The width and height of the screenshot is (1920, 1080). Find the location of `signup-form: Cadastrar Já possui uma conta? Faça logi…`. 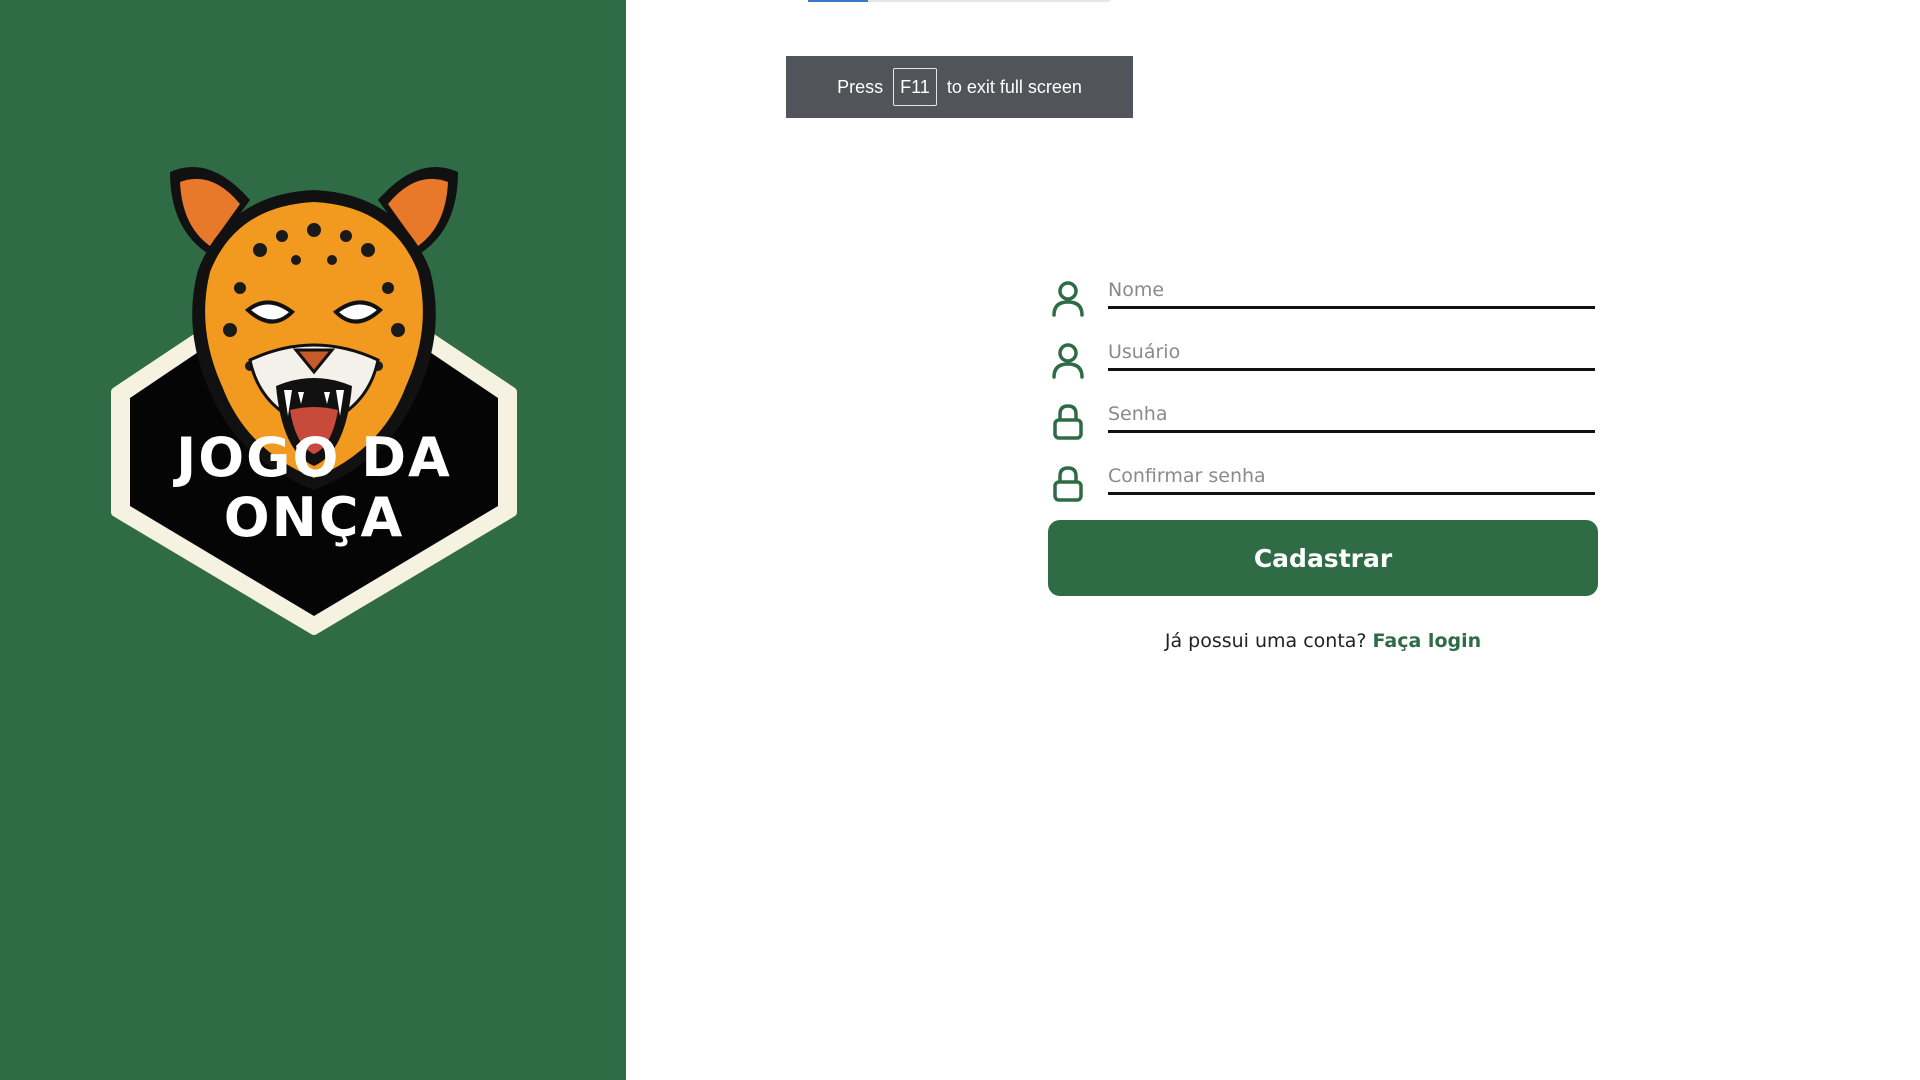

signup-form: Cadastrar Já possui uma conta? Faça logi… is located at coordinates (1323, 459).